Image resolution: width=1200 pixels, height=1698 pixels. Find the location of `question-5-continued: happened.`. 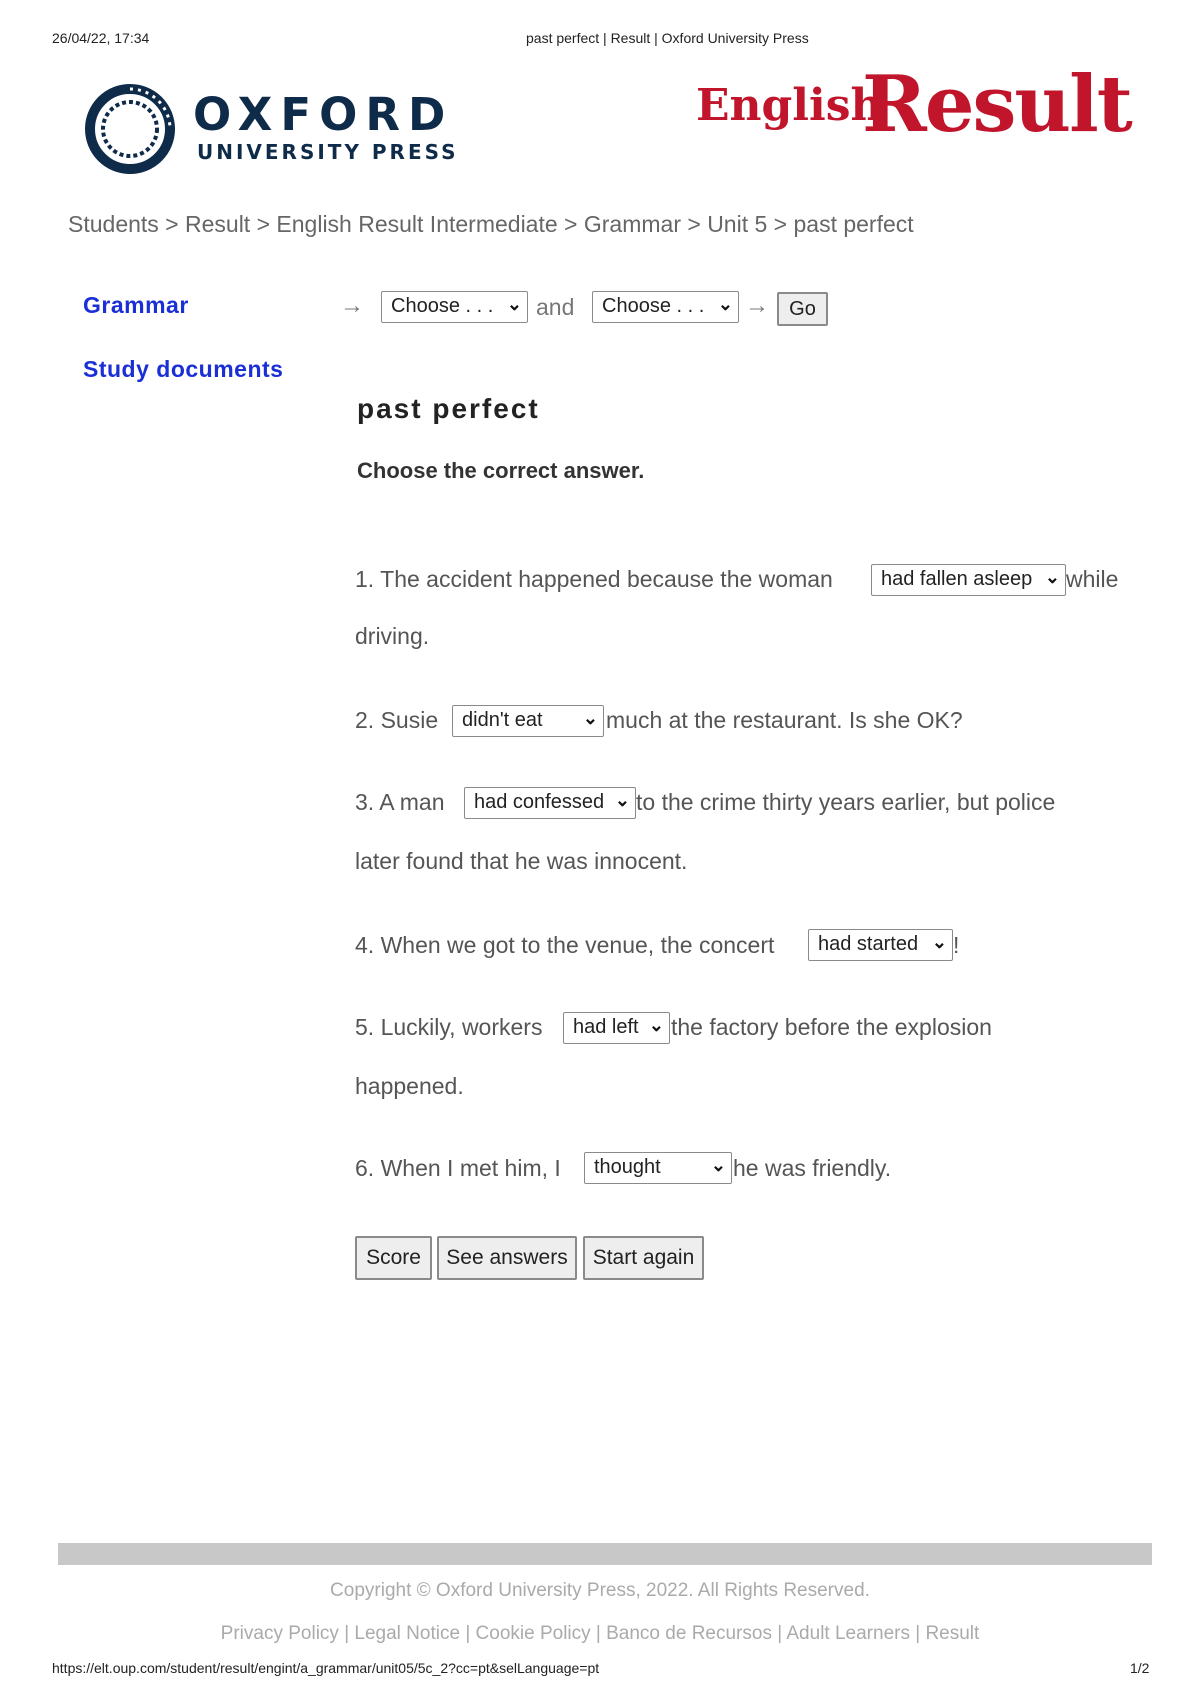

question-5-continued: happened. is located at coordinates (409, 1086).